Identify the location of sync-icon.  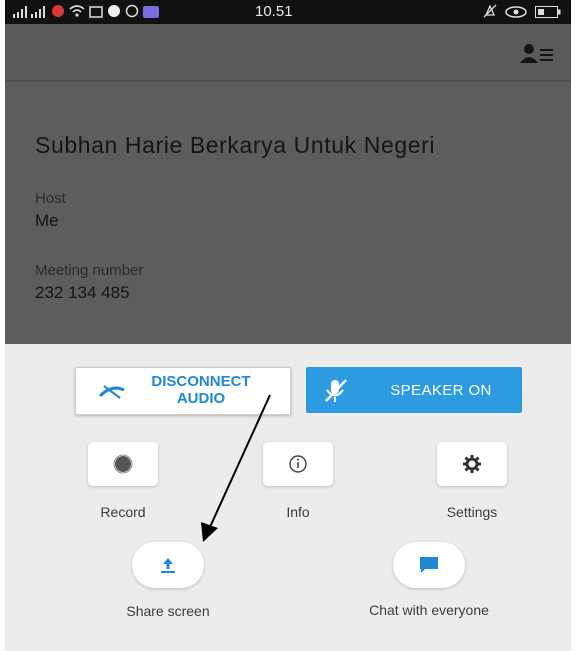
(114, 12).